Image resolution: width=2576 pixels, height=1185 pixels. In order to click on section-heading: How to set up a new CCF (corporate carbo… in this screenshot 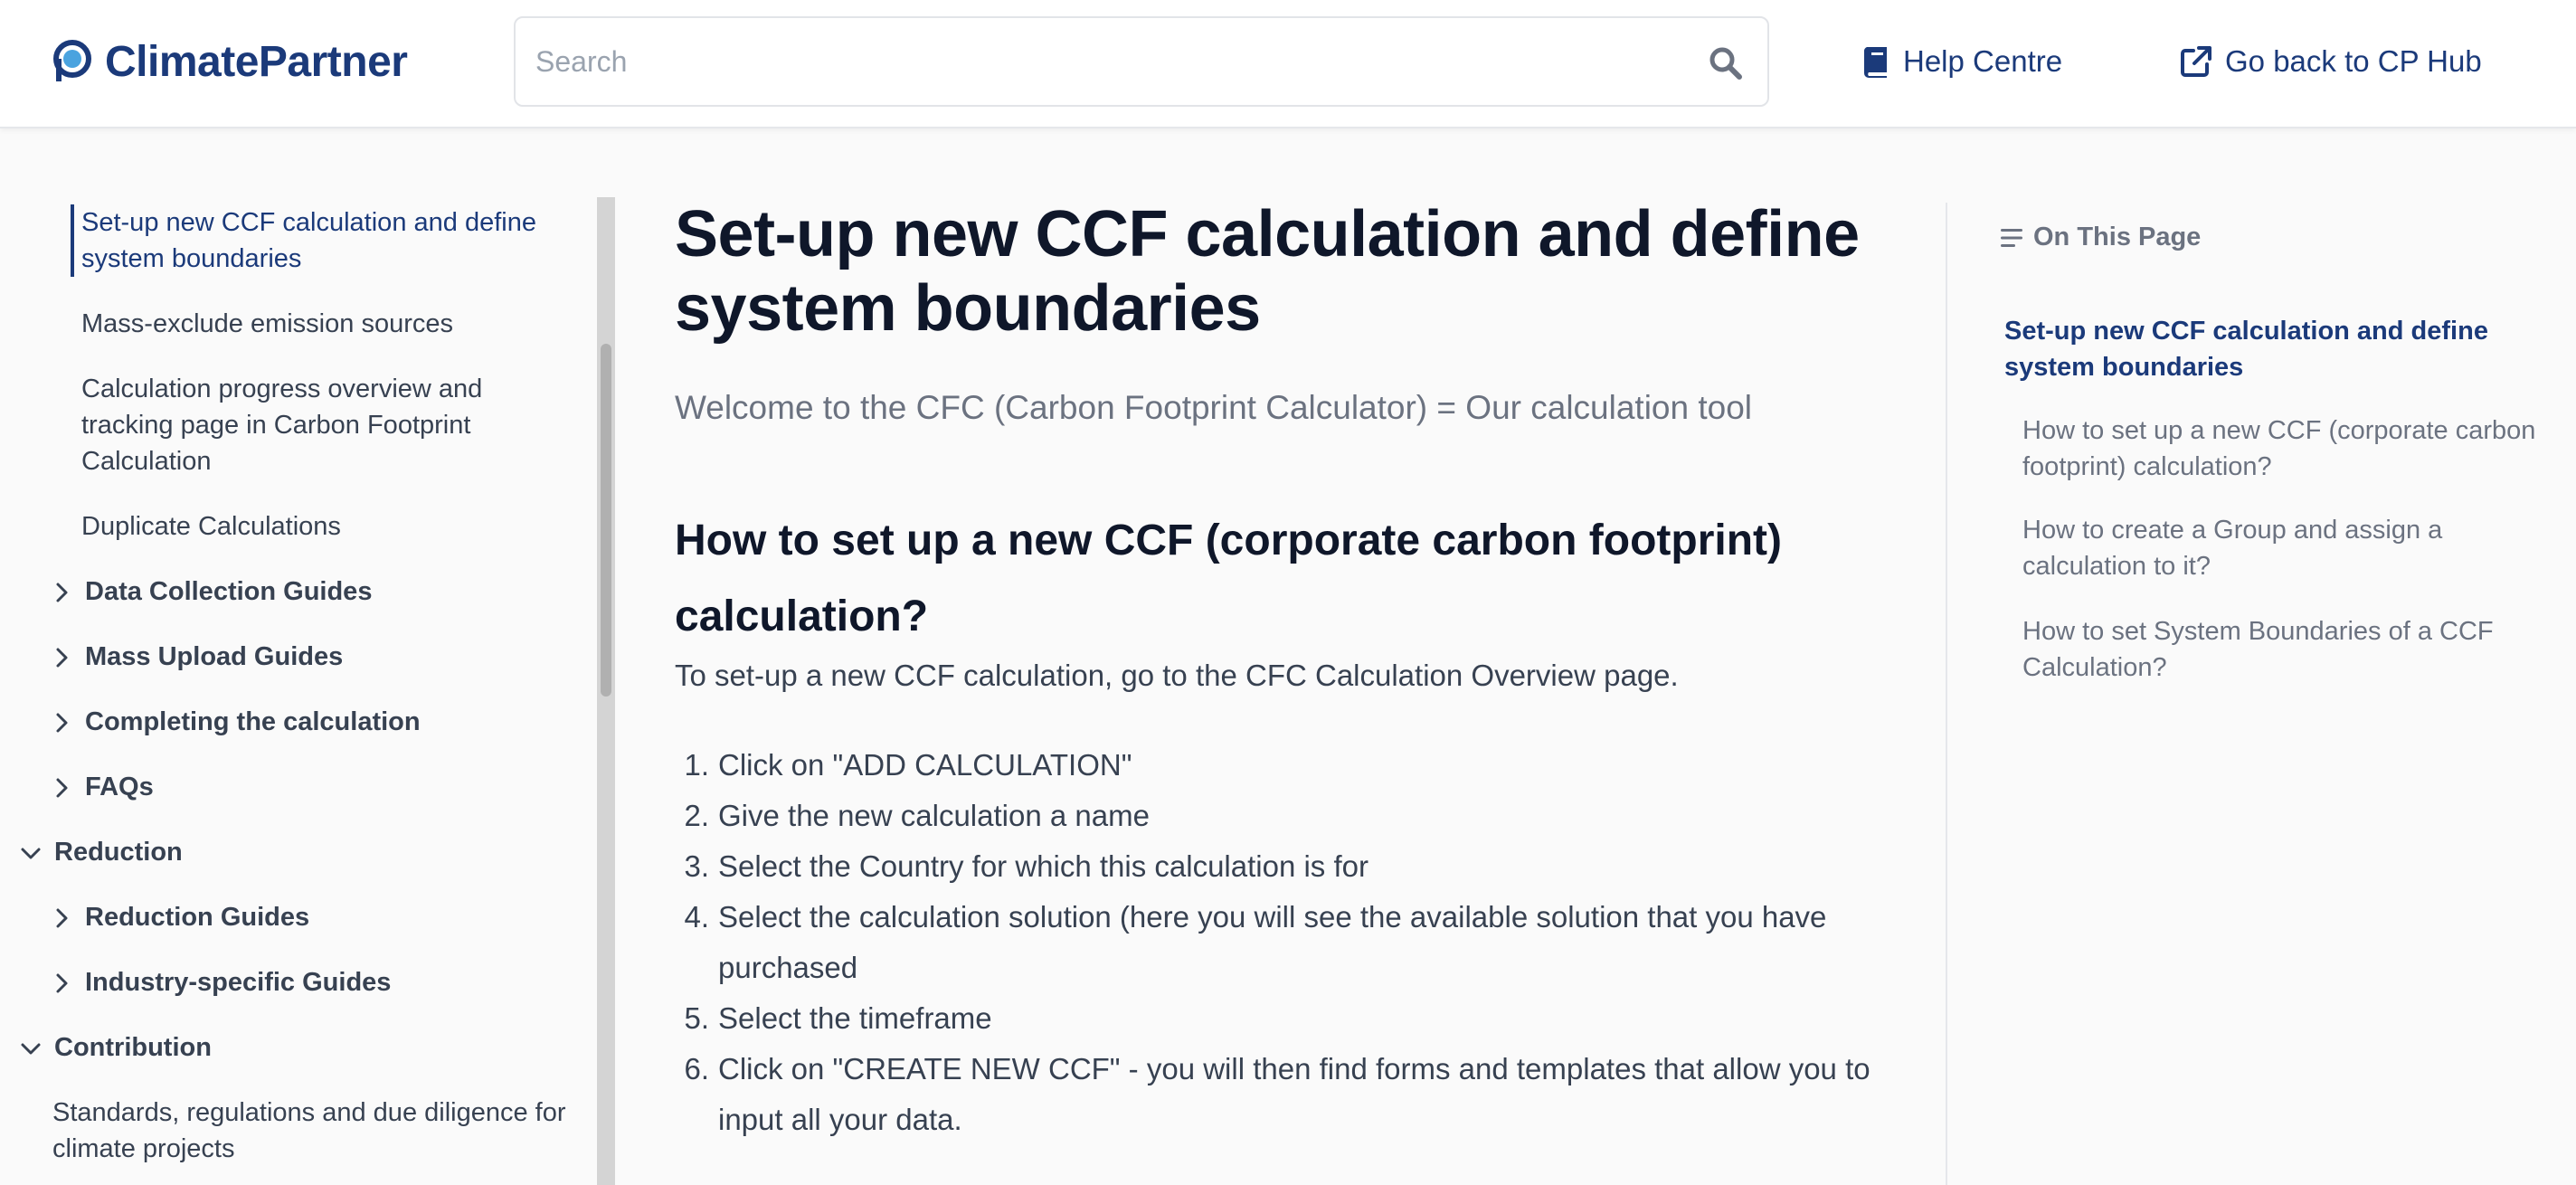, I will do `click(1229, 578)`.